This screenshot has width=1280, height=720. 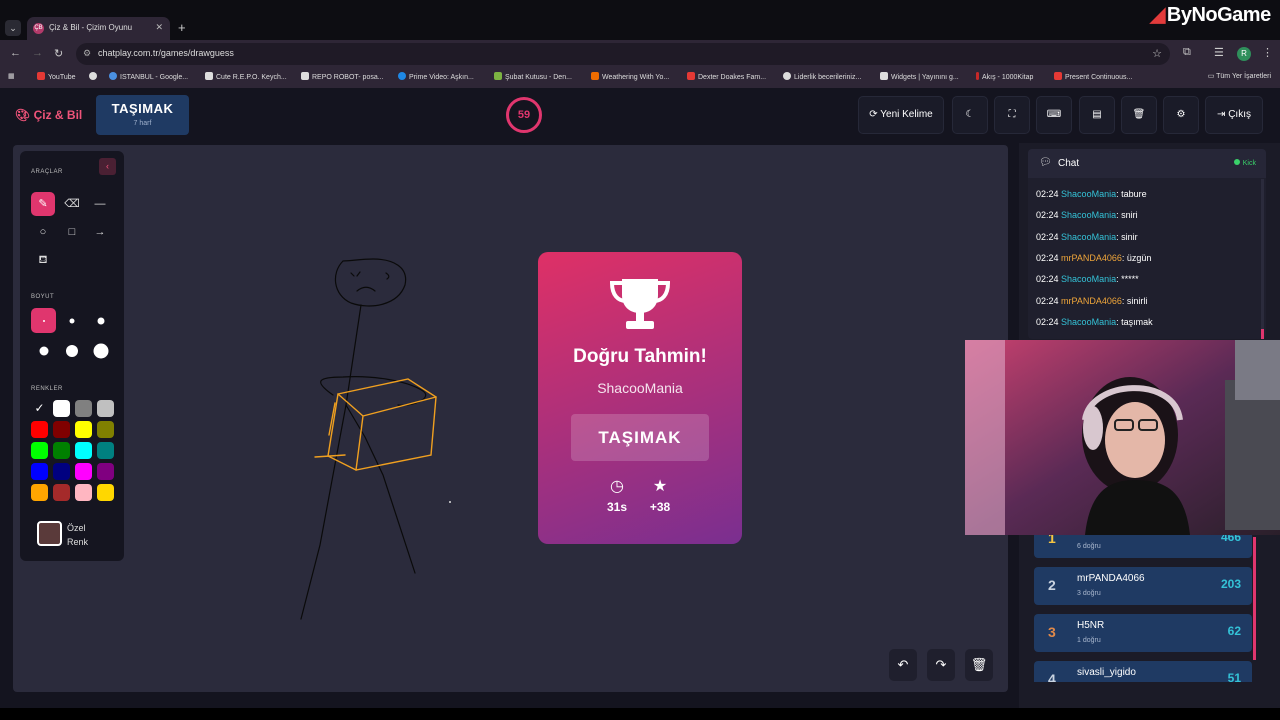 I want to click on collapse-tools-button: ‹, so click(x=107, y=166).